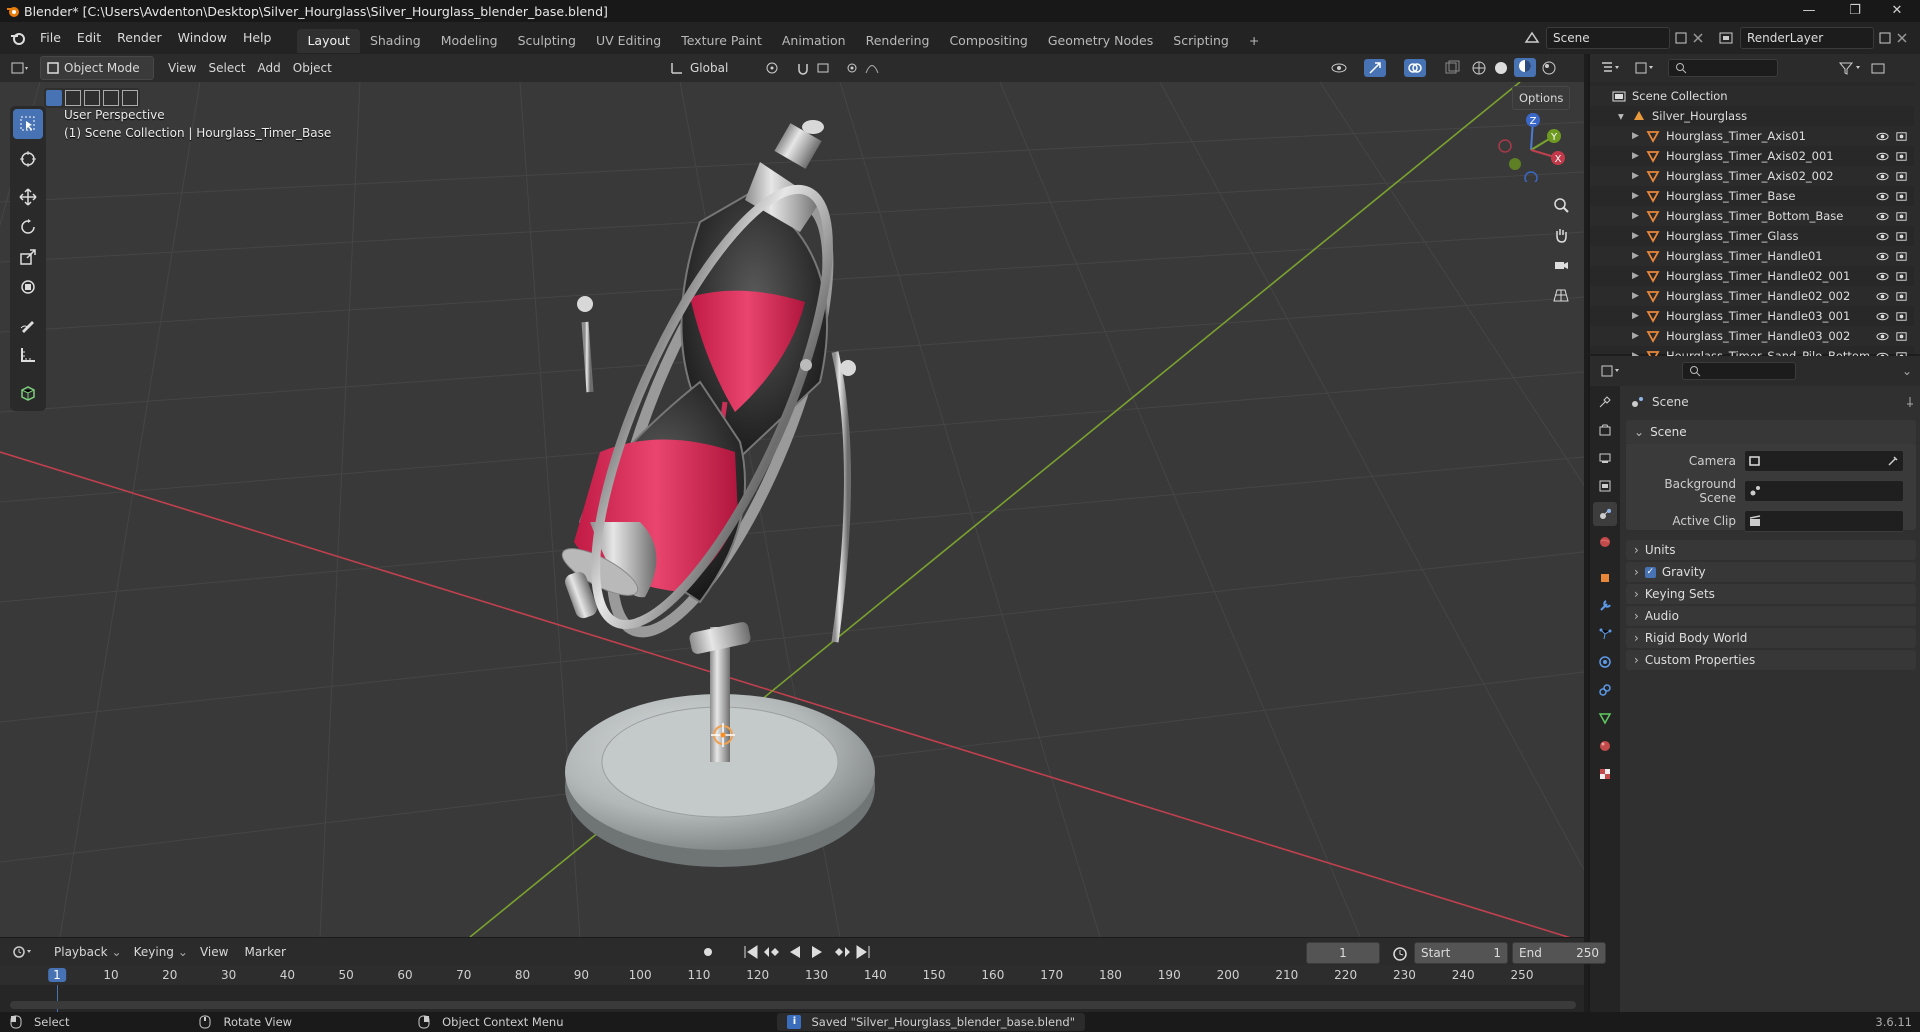  I want to click on background-scene-field, so click(1824, 491).